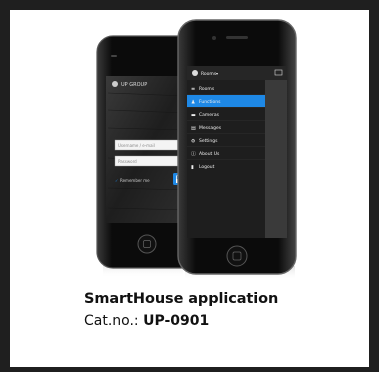 The image size is (379, 372). I want to click on back-phone-brand: UP GROUP, so click(134, 85).